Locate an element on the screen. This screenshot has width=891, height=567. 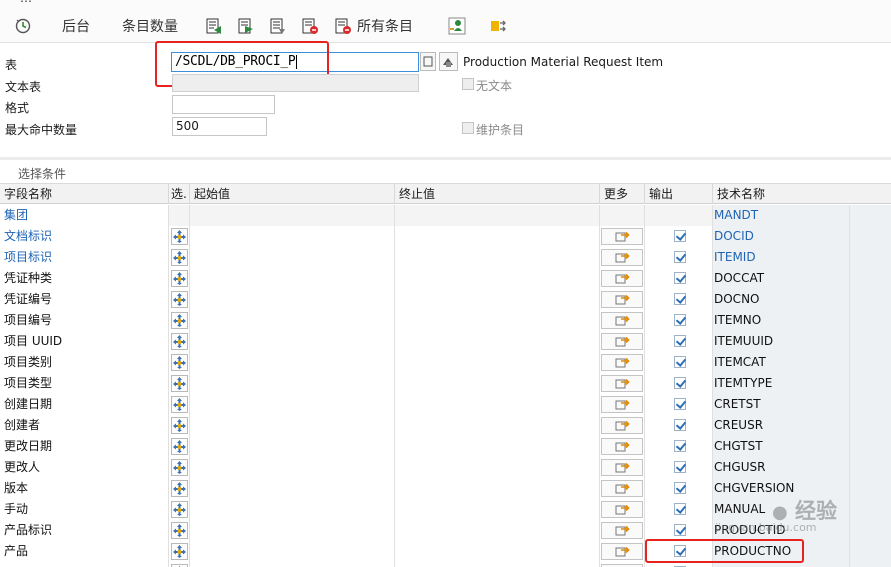
more-cell is located at coordinates (622, 278).